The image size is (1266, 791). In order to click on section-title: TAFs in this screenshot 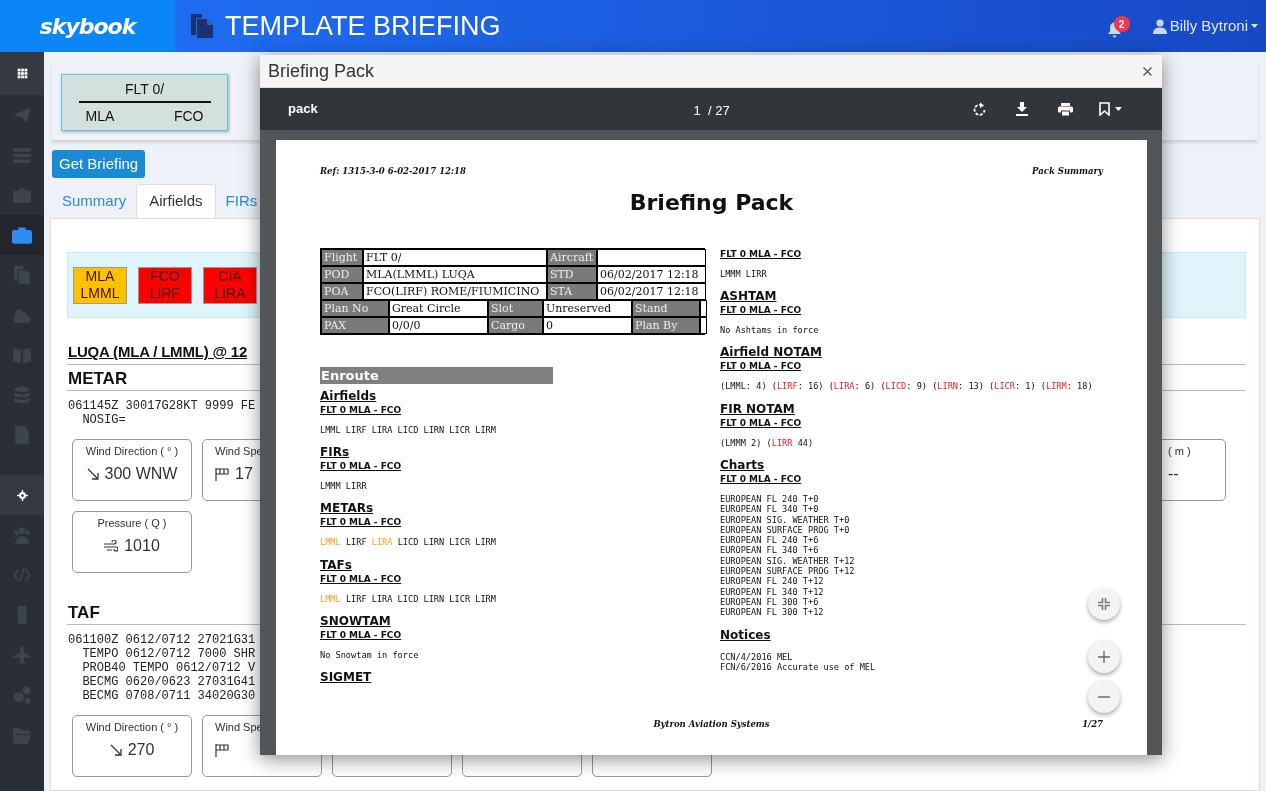, I will do `click(336, 564)`.